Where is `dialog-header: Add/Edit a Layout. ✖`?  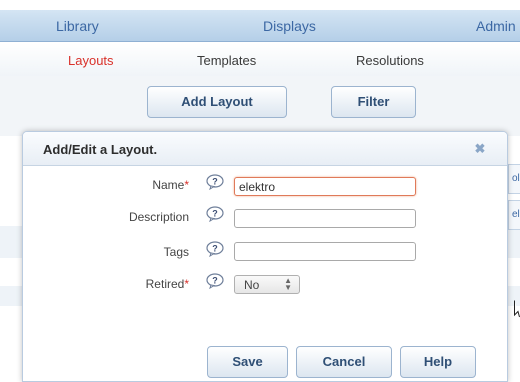 dialog-header: Add/Edit a Layout. ✖ is located at coordinates (265, 149).